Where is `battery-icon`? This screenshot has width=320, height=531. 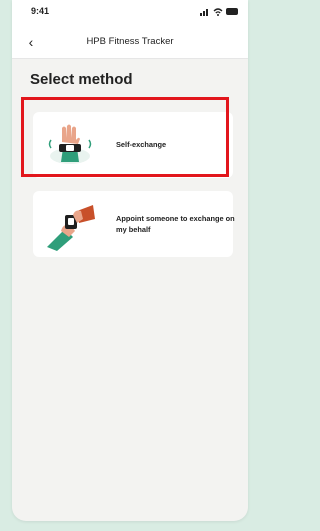
battery-icon is located at coordinates (232, 11).